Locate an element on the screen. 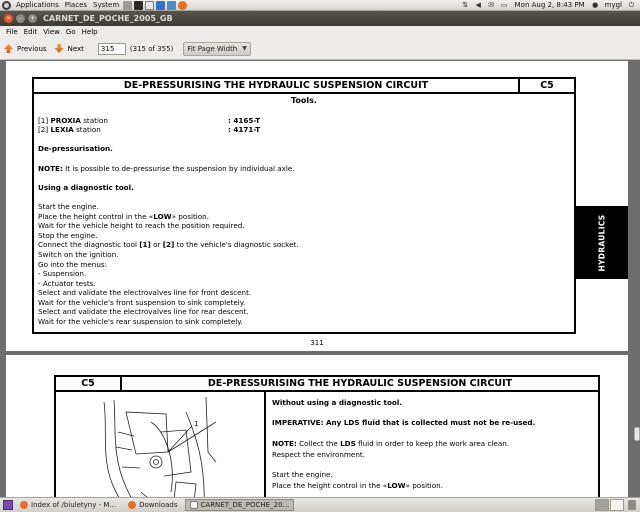 This screenshot has height=512, width=640. previous-page-button: Previous is located at coordinates (25, 49).